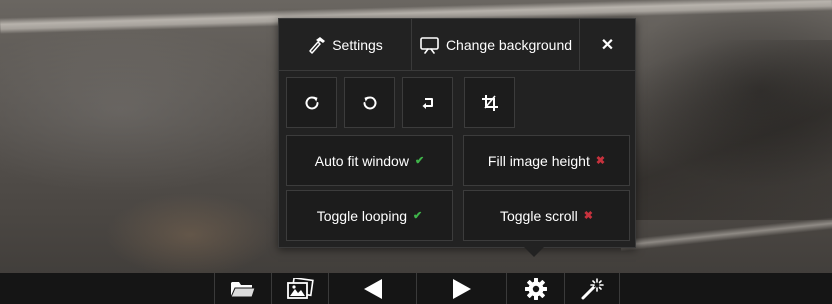 This screenshot has width=832, height=304. I want to click on rotate-counterclockwise-button, so click(369, 102).